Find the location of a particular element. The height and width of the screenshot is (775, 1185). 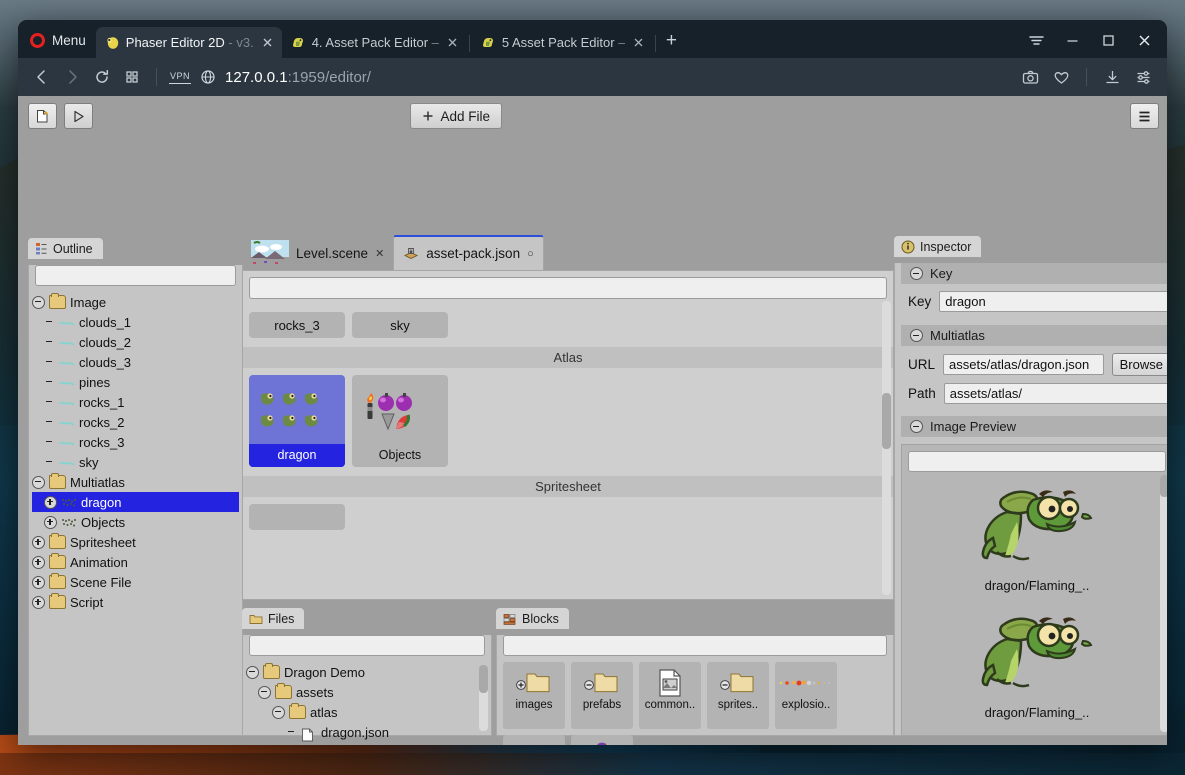

browser-tab-2: 5 Asset Pack Editor – is located at coordinates (563, 42).